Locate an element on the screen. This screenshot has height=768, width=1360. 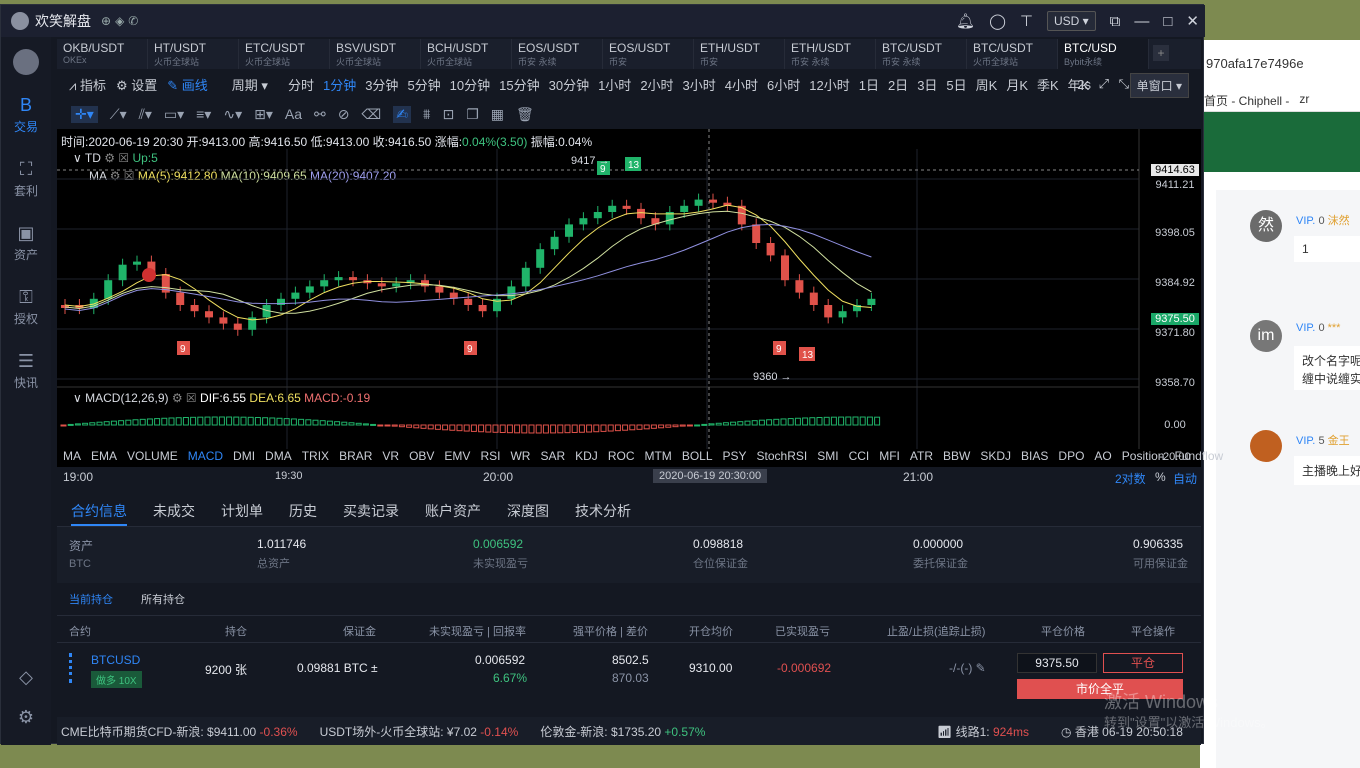
line-tool-icon: ⟋▾ is located at coordinates (118, 114).